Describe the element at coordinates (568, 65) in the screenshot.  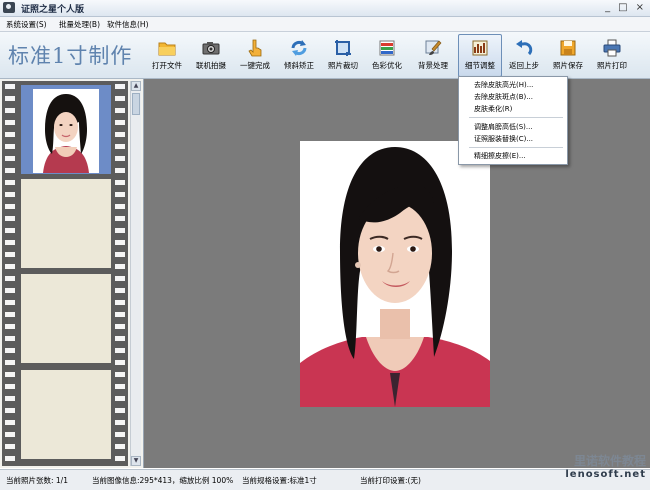
I see `save-photo-label: 照片保存` at that location.